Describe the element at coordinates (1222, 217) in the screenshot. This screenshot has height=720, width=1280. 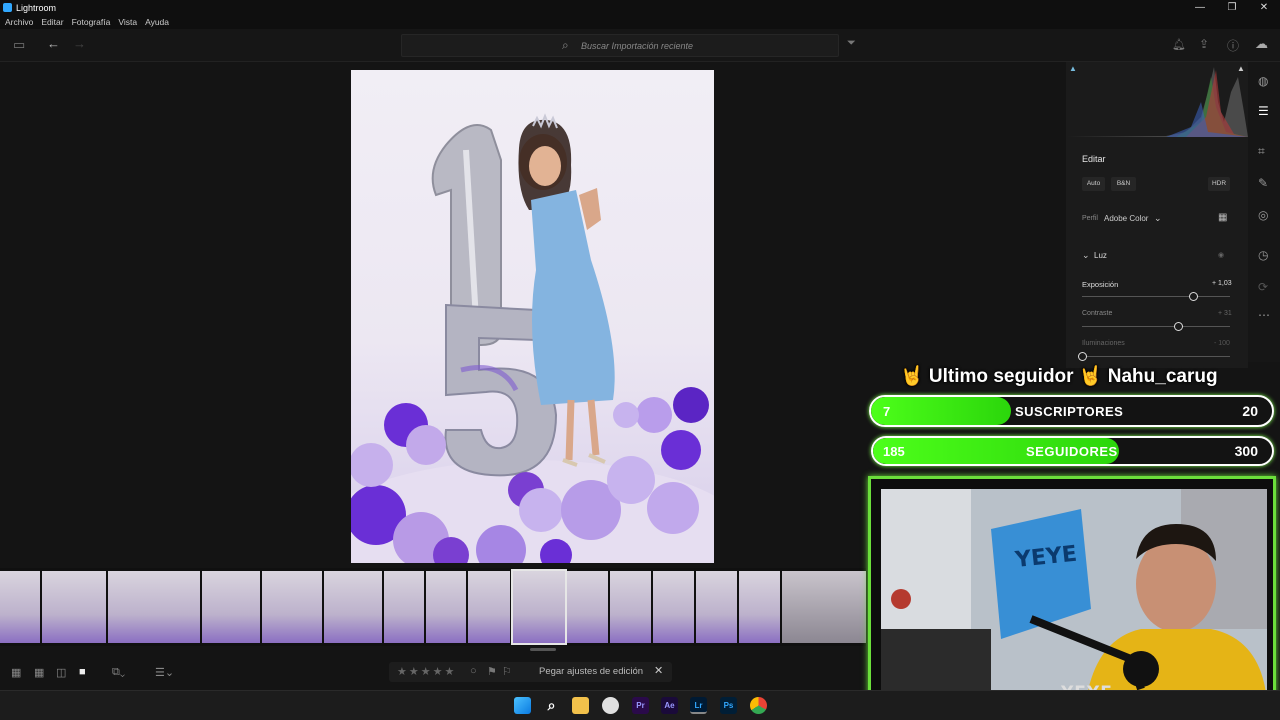
I see `profile-browser-icon: ▦` at that location.